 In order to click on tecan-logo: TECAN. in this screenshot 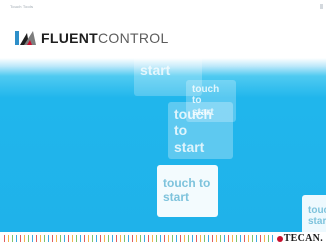, I will do `click(299, 238)`.